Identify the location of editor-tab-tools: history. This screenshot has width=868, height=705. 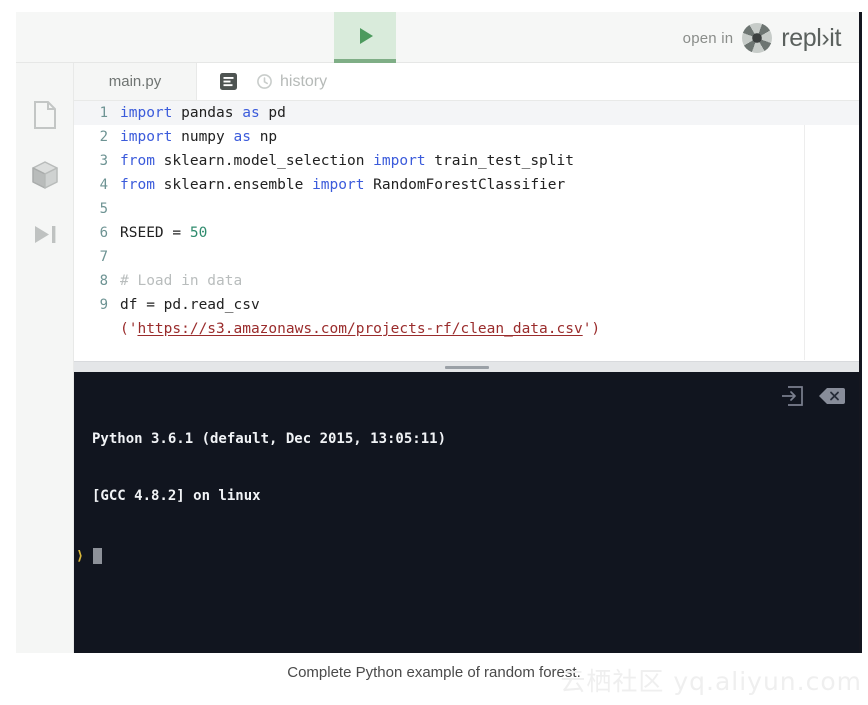
(528, 81).